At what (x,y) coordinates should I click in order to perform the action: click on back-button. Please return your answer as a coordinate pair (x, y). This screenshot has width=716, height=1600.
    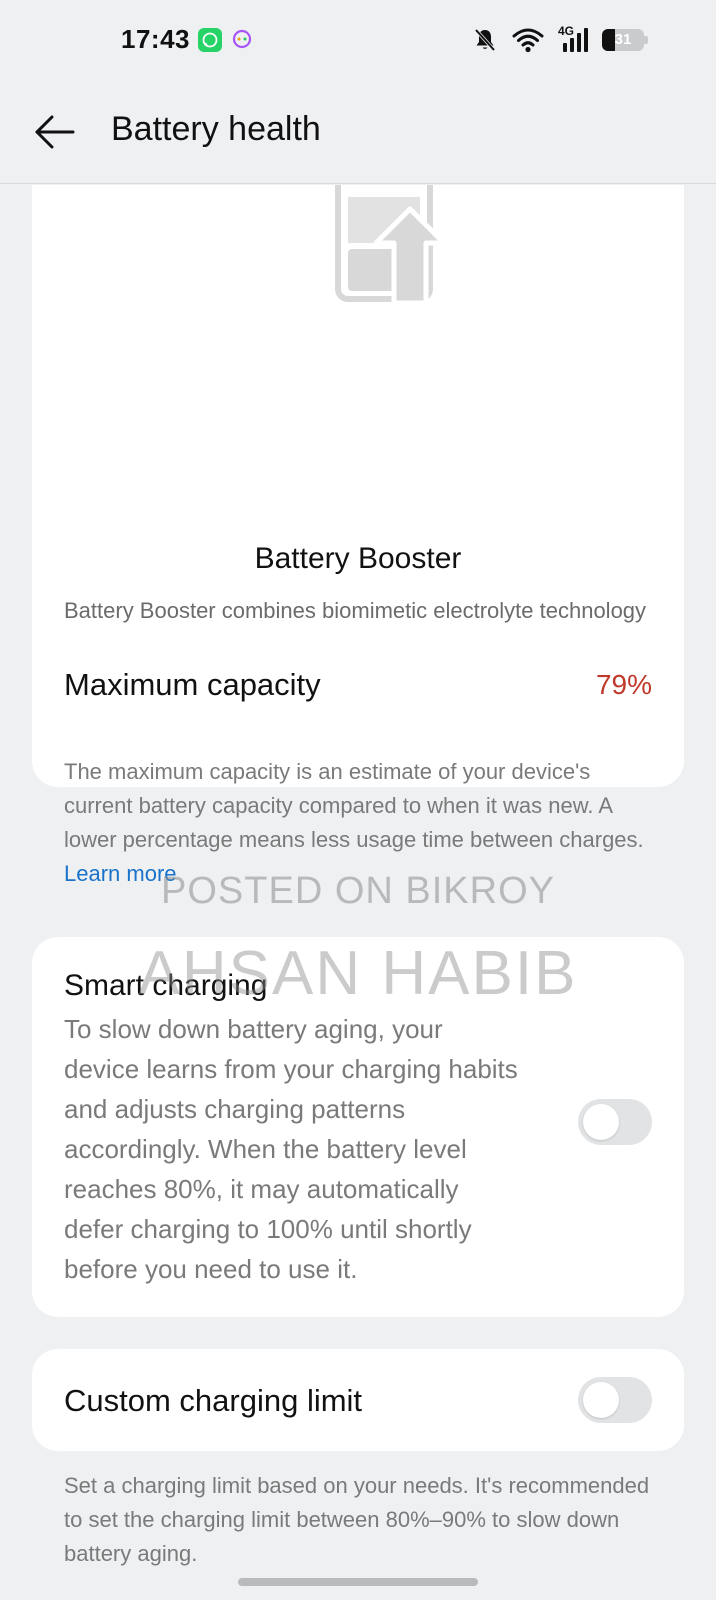
    Looking at the image, I should click on (54, 132).